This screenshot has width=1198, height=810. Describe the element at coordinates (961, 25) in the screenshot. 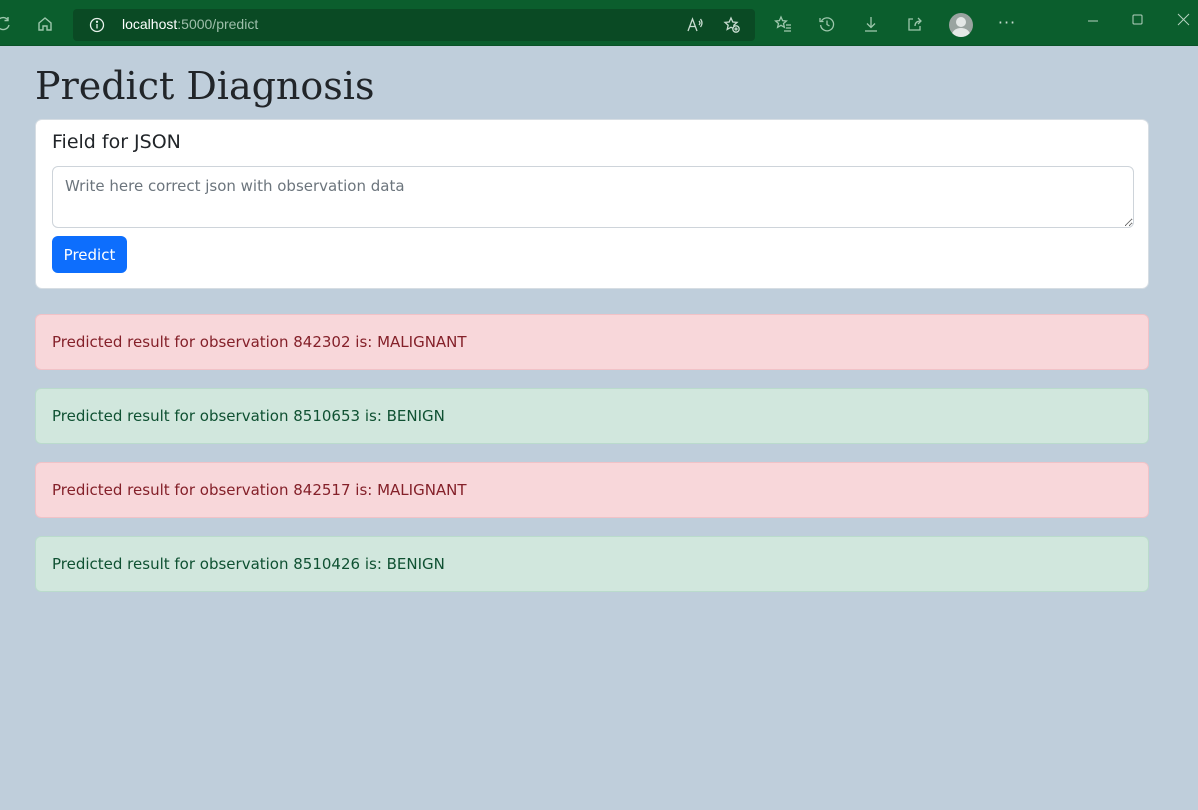

I see `profile-avatar-icon` at that location.